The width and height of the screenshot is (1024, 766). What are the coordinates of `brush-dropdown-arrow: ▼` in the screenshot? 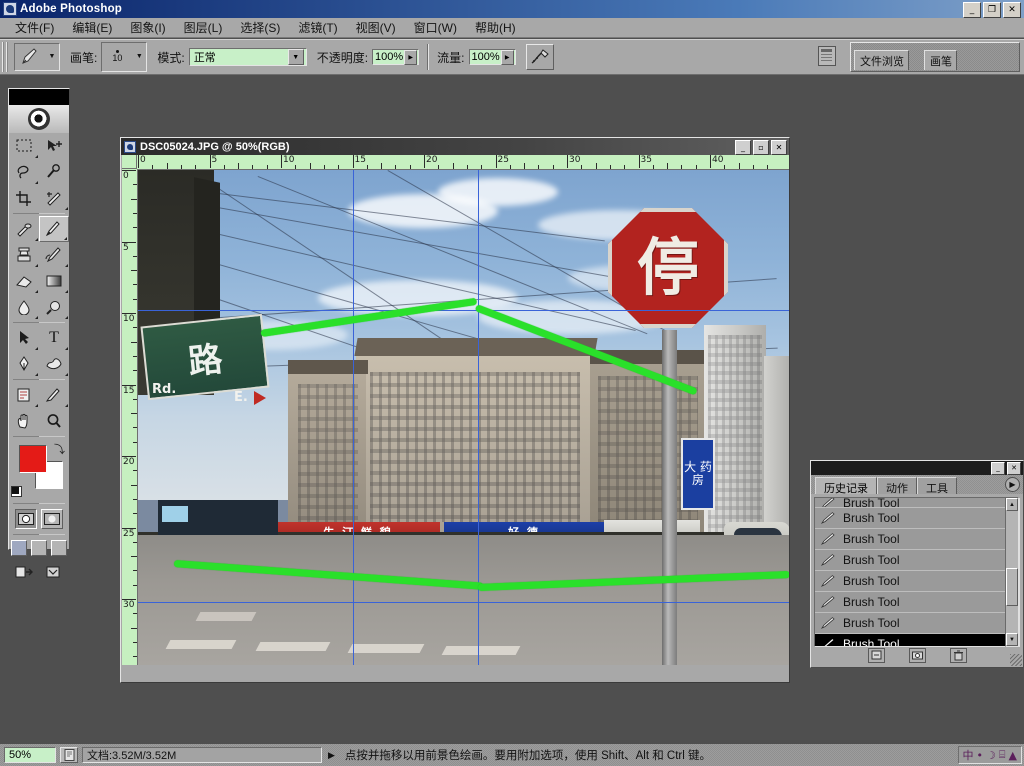 It's located at (139, 56).